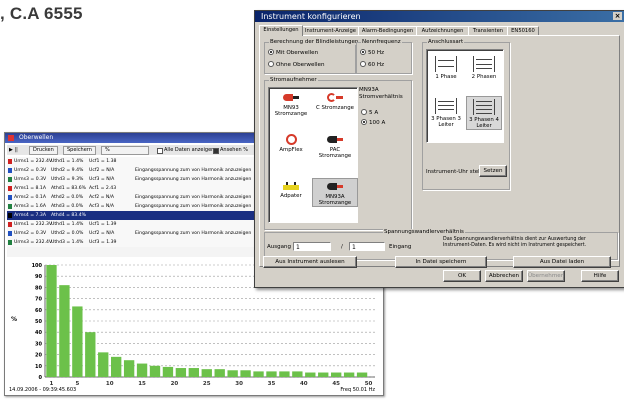 Image resolution: width=624 pixels, height=400 pixels. What do you see at coordinates (103, 224) in the screenshot?
I see `table-cell-c3: Ucf1 = 1.39` at bounding box center [103, 224].